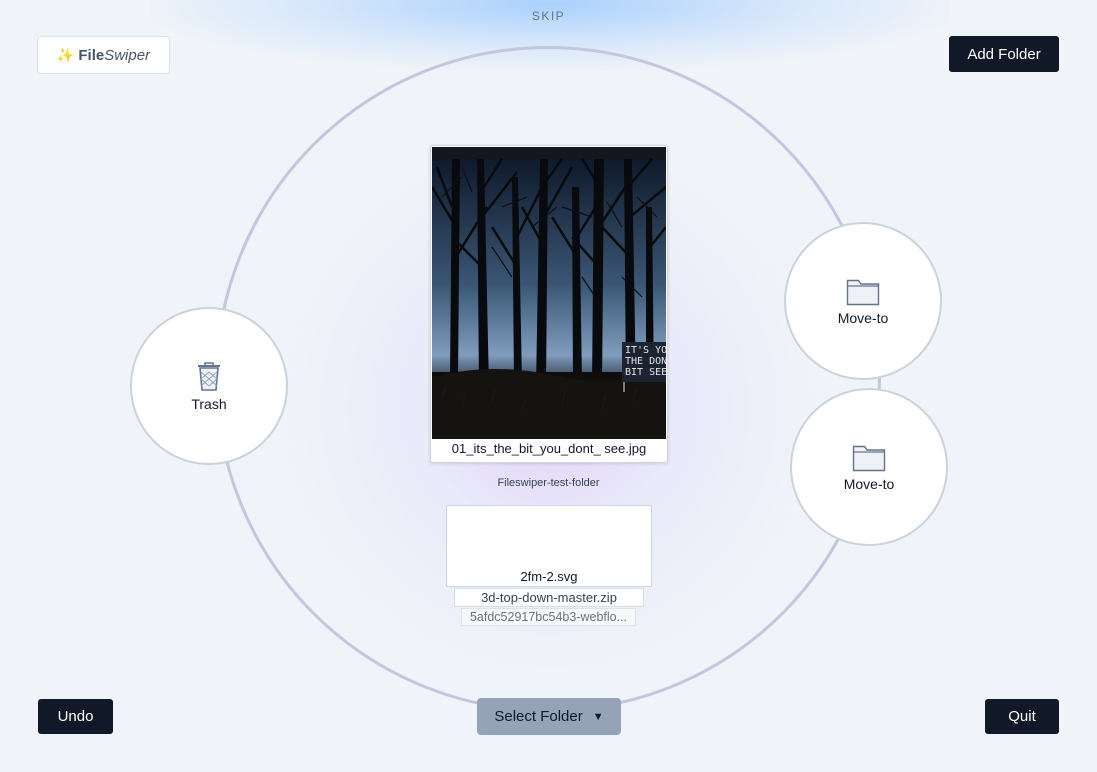  Describe the element at coordinates (863, 318) in the screenshot. I see `move-to-label-1: Move-to` at that location.